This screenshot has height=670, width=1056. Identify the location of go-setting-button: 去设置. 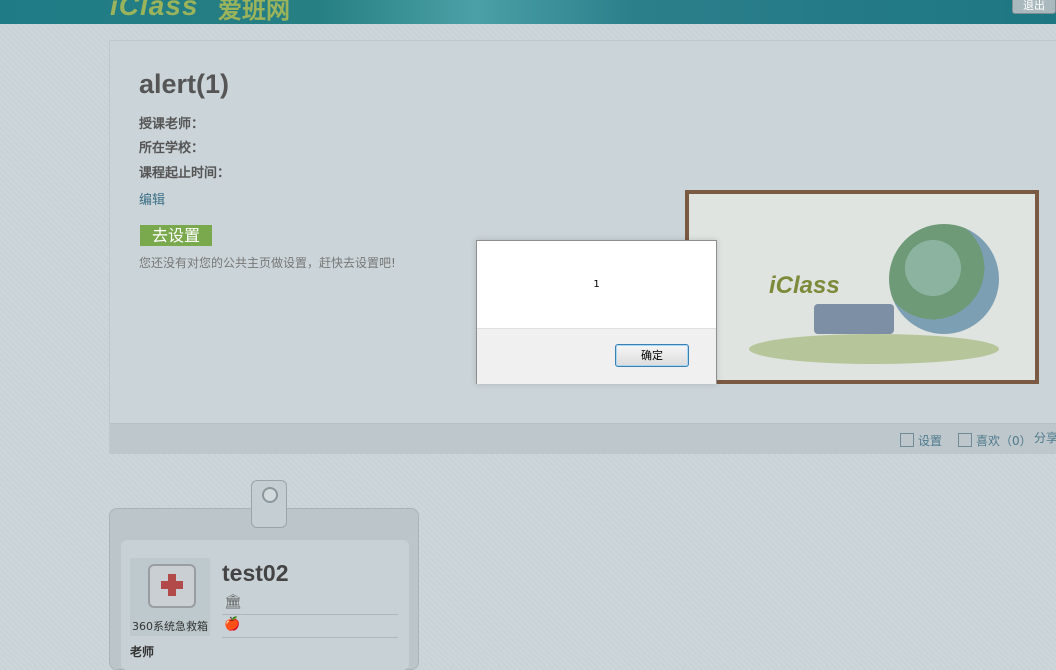
(176, 235).